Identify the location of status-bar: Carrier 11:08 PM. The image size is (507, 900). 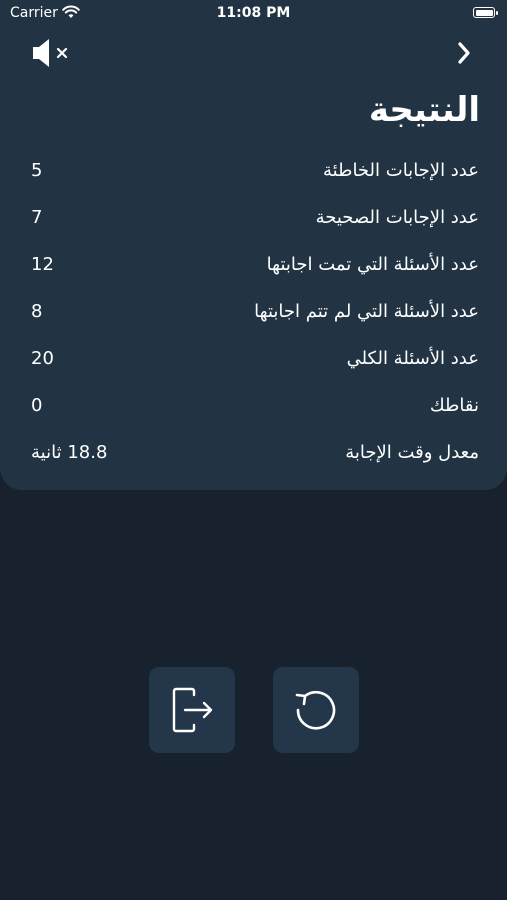
(253, 14).